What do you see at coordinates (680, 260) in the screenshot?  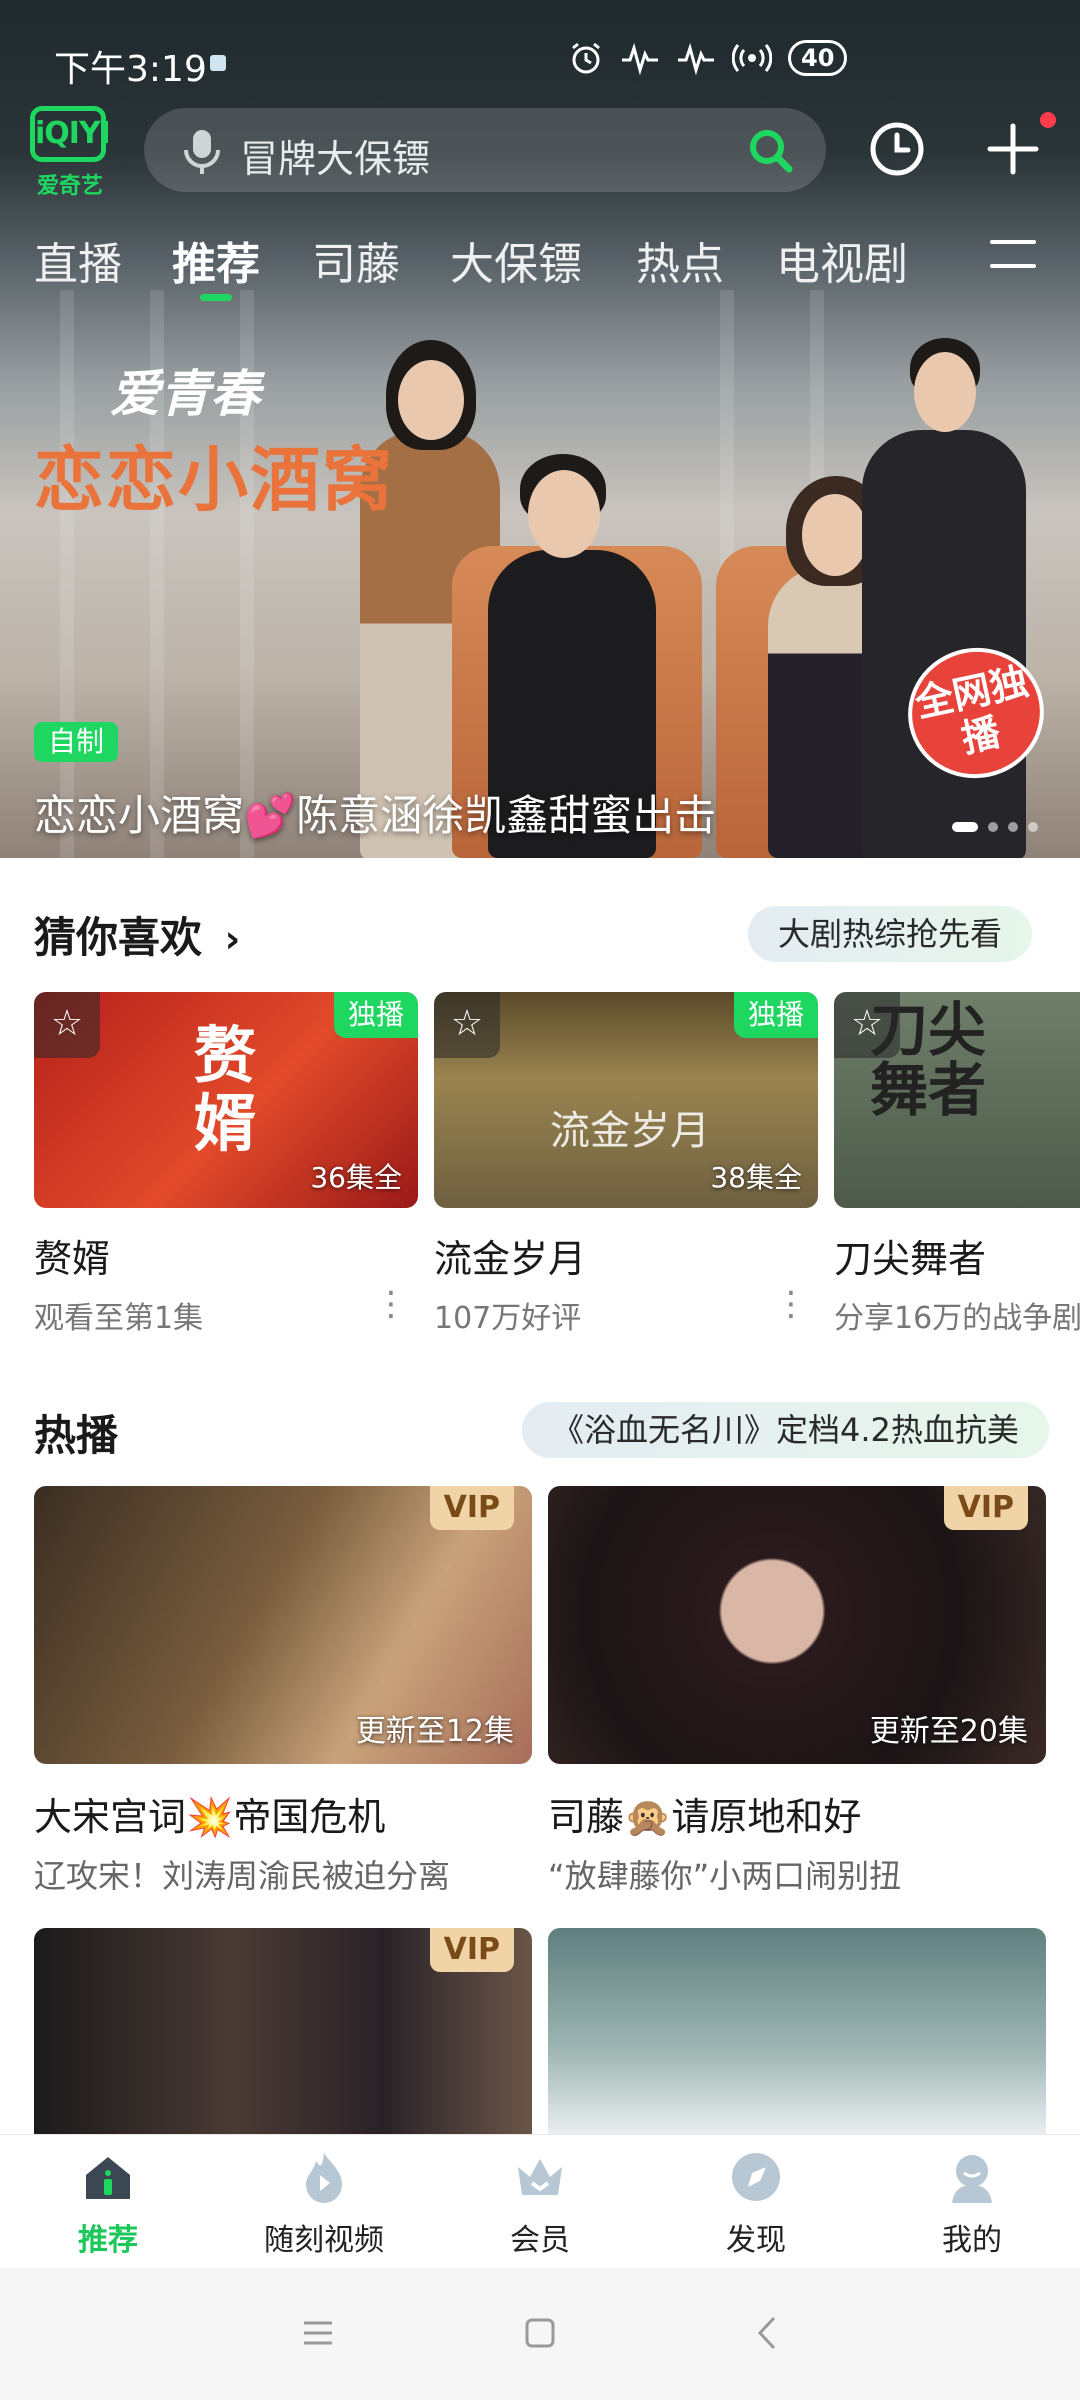 I see `tab-hot: 热点` at bounding box center [680, 260].